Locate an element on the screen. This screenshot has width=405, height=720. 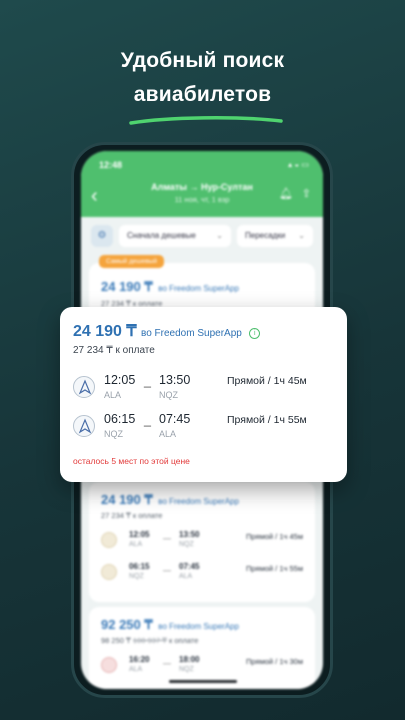
ticket-price: 24 190 ₸ во Freedom SuperApp i is located at coordinates (167, 331).